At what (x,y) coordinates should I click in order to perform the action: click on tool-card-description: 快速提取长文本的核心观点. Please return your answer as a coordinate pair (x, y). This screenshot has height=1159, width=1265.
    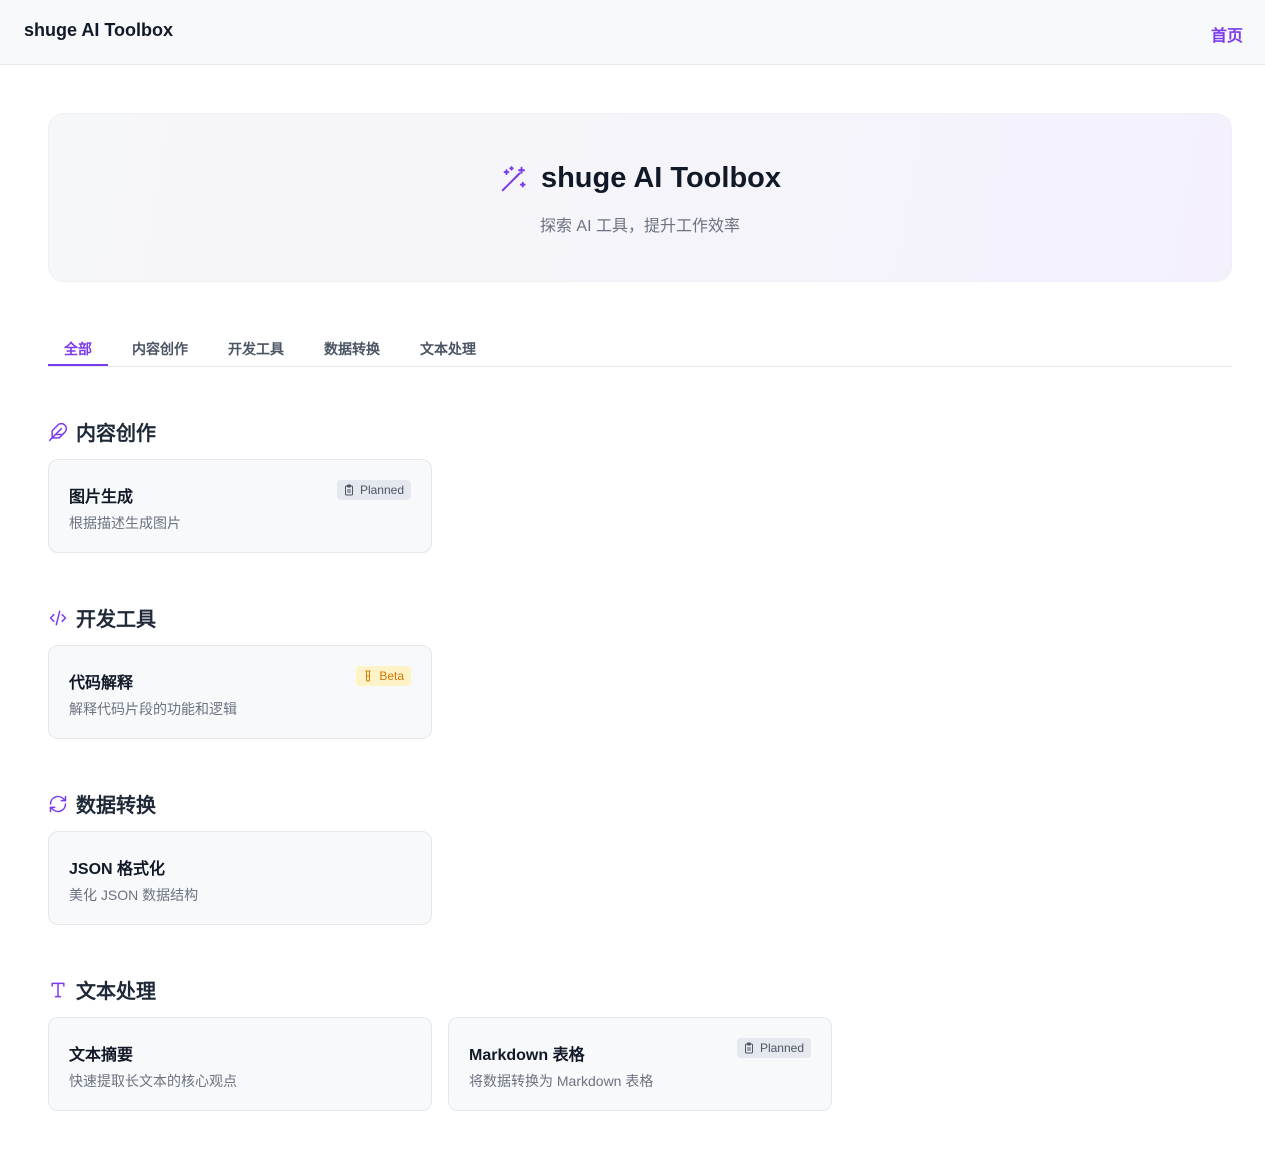
    Looking at the image, I should click on (153, 1081).